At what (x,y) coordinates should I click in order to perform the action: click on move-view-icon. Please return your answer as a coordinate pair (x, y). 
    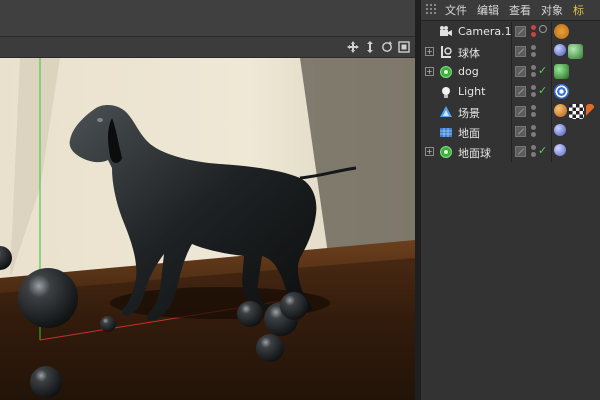
    Looking at the image, I should click on (353, 47).